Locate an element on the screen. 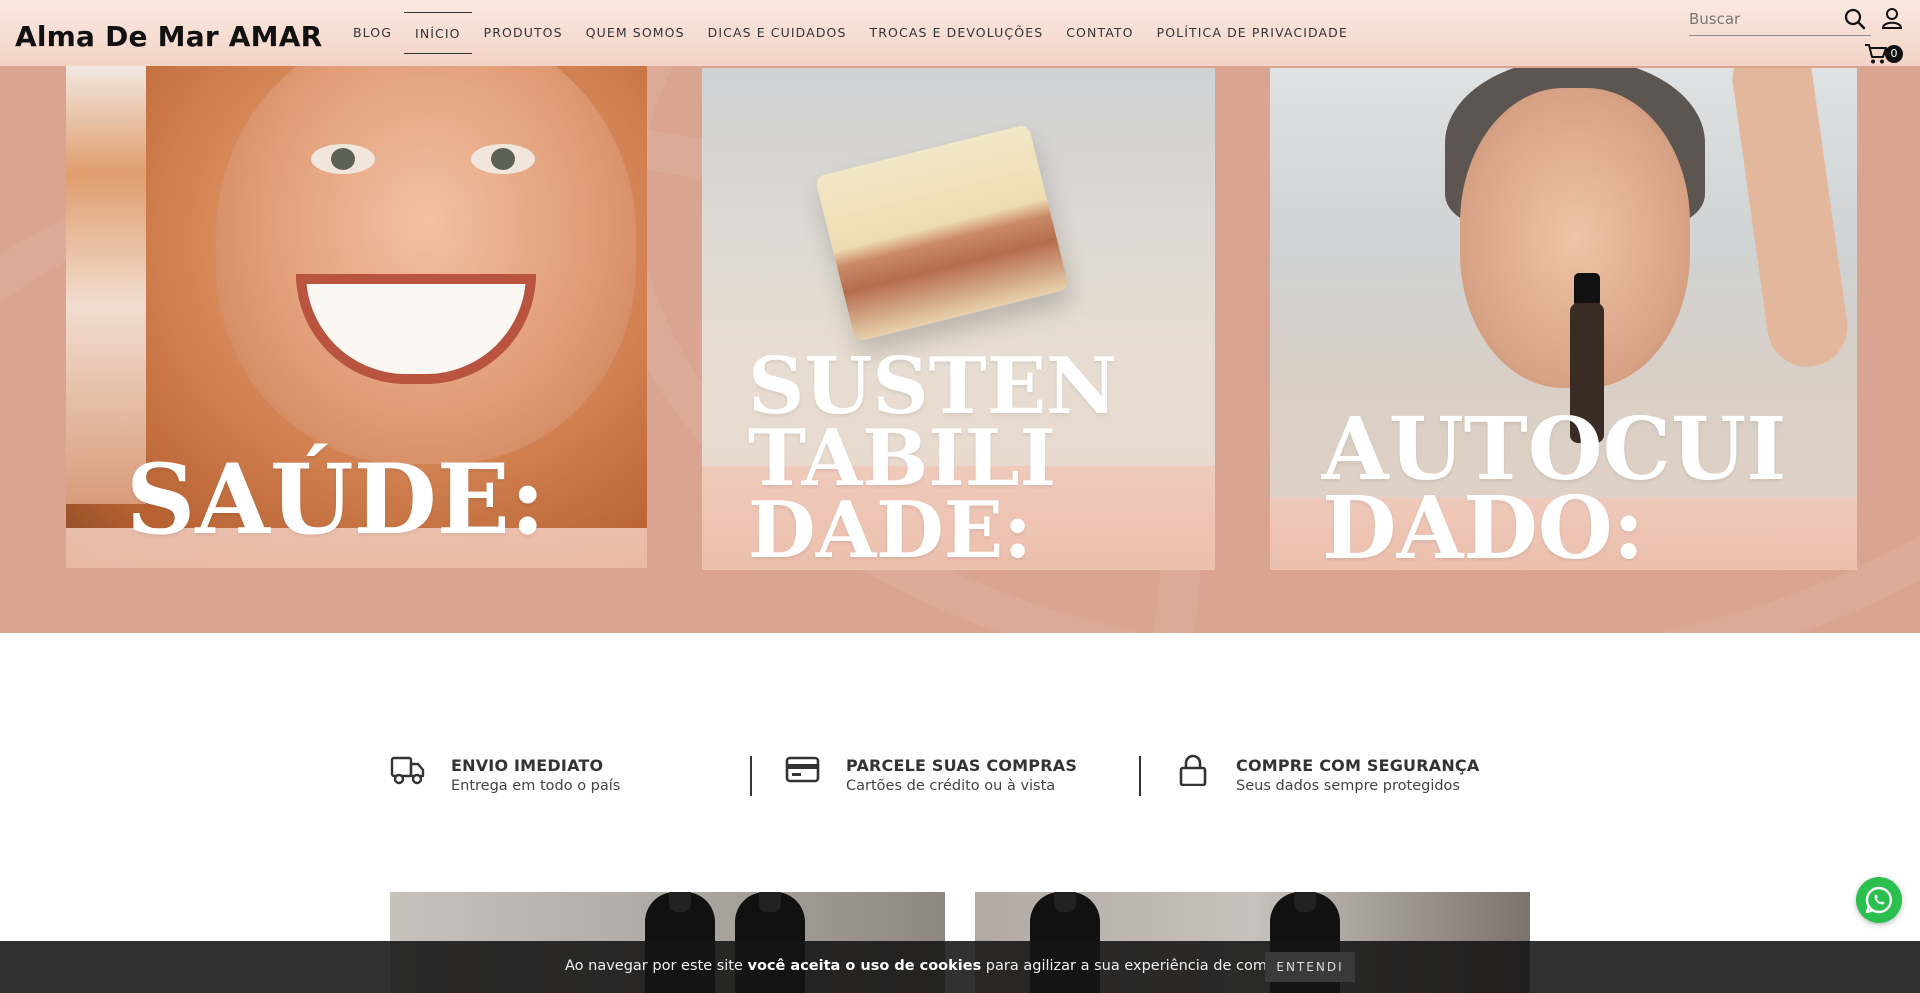  accept-cookies-button: ENTENDI is located at coordinates (1310, 967).